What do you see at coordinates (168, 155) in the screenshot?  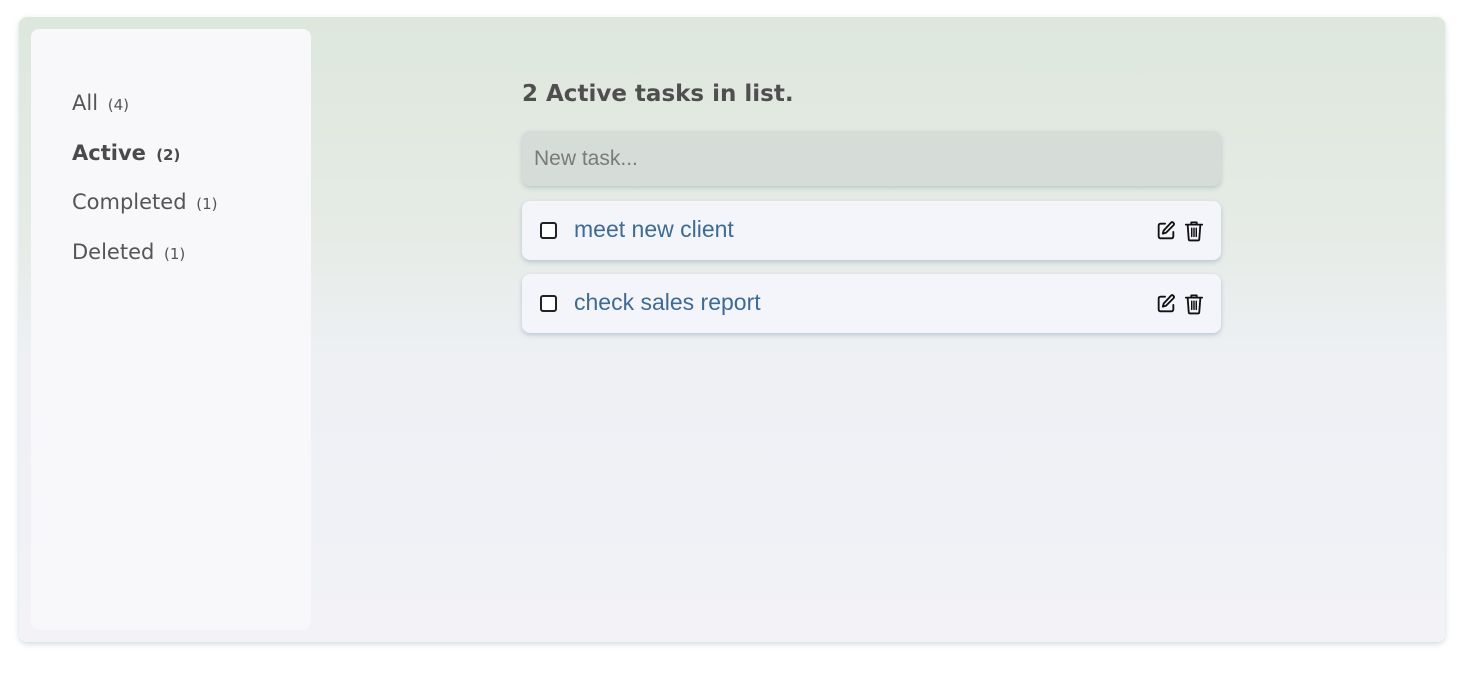 I see `sidebar-item-count: (2)` at bounding box center [168, 155].